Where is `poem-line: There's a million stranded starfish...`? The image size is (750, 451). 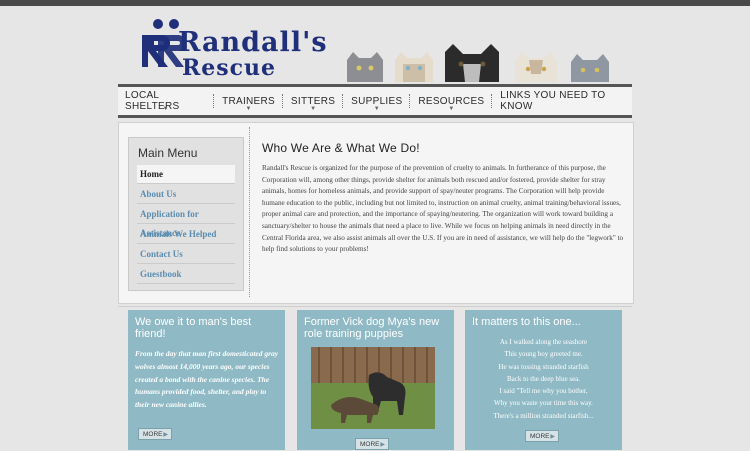
poem-line: There's a million stranded starfish... is located at coordinates (543, 415).